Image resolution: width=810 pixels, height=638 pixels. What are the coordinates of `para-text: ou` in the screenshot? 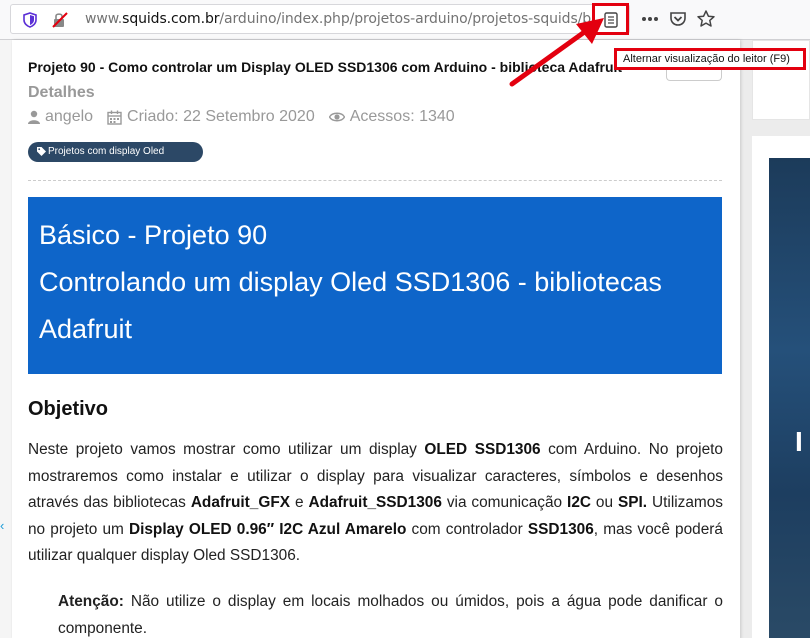 It's located at (604, 502).